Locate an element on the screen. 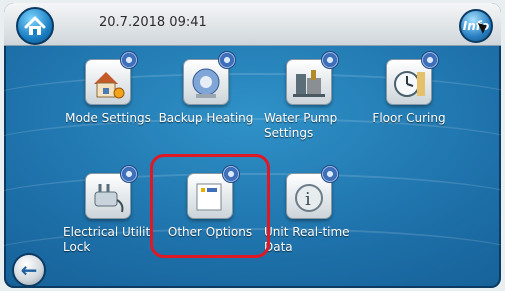 This screenshot has width=505, height=291. tile-label: Backup Heating is located at coordinates (206, 118).